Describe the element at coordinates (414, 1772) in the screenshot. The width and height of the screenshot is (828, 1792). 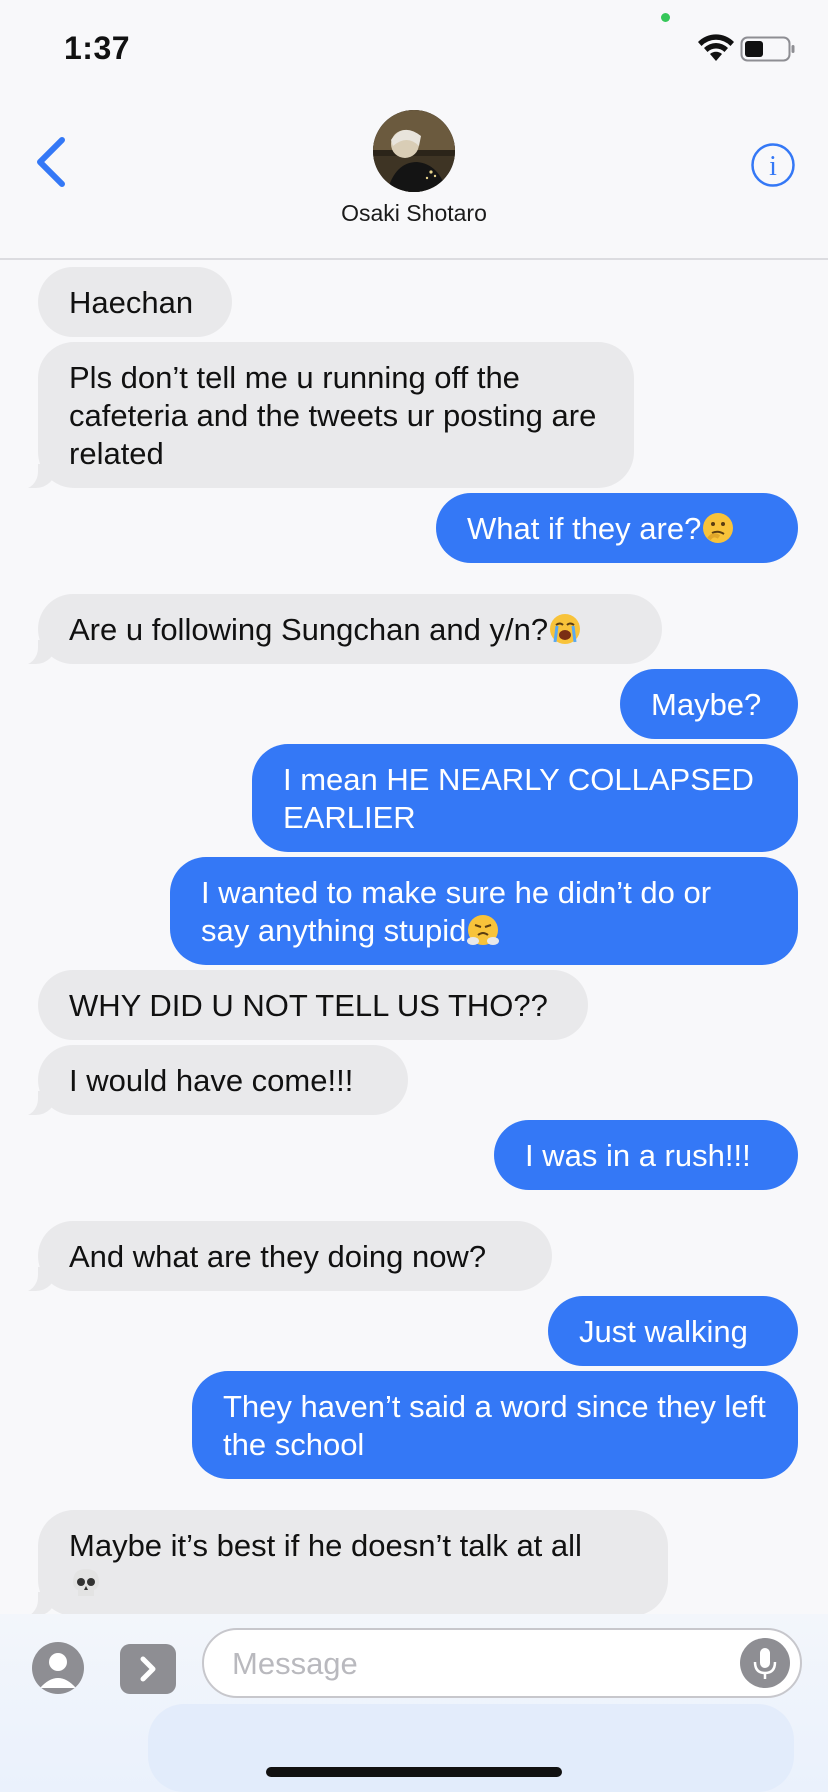
I see `home-indicator` at that location.